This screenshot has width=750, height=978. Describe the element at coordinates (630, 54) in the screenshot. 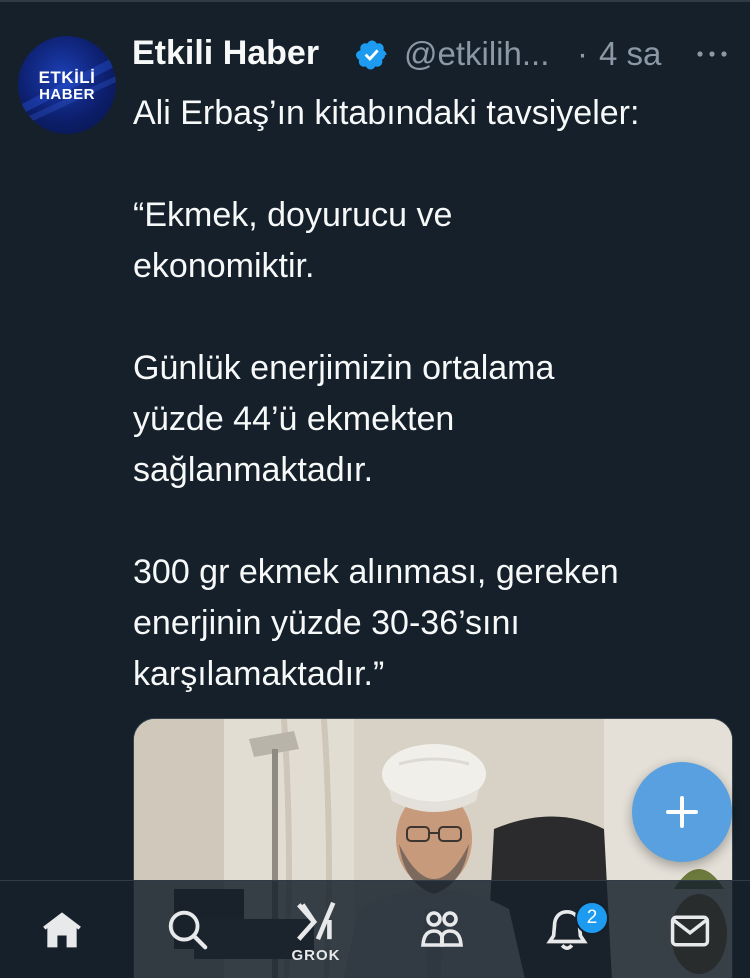

I see `timestamp: 4 sa` at that location.